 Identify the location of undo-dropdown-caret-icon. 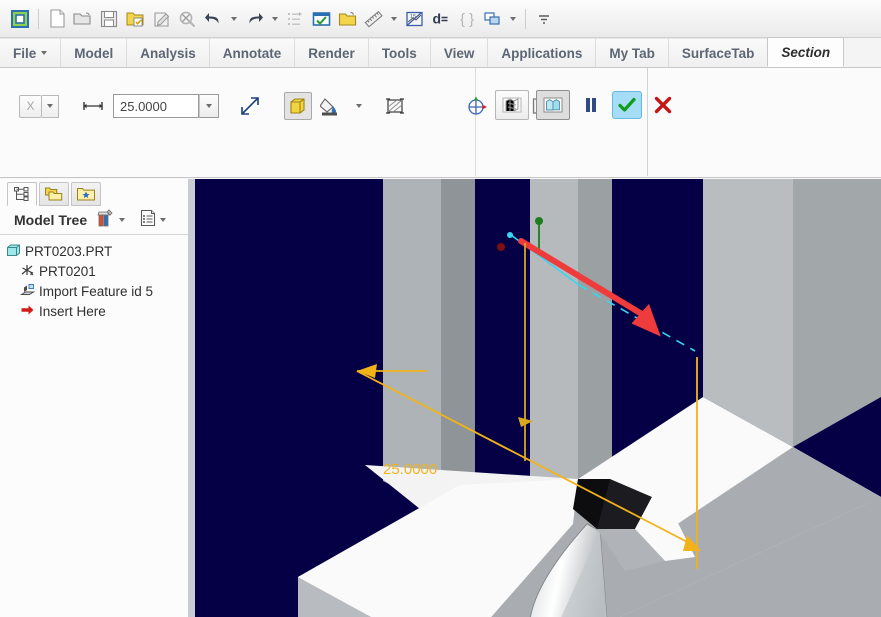
(233, 19).